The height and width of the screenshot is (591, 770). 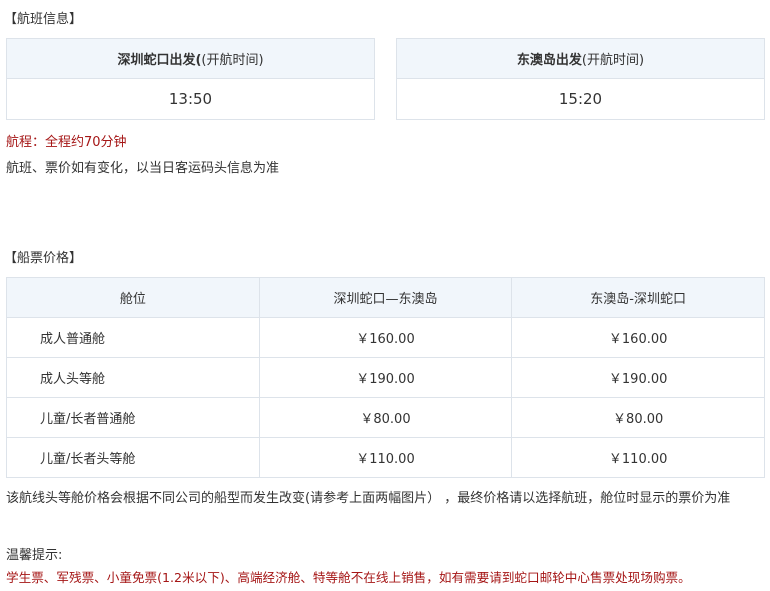 What do you see at coordinates (143, 168) in the screenshot?
I see `schedule-notice: 航班、票价如有变化，以当日客运码头信息为准` at bounding box center [143, 168].